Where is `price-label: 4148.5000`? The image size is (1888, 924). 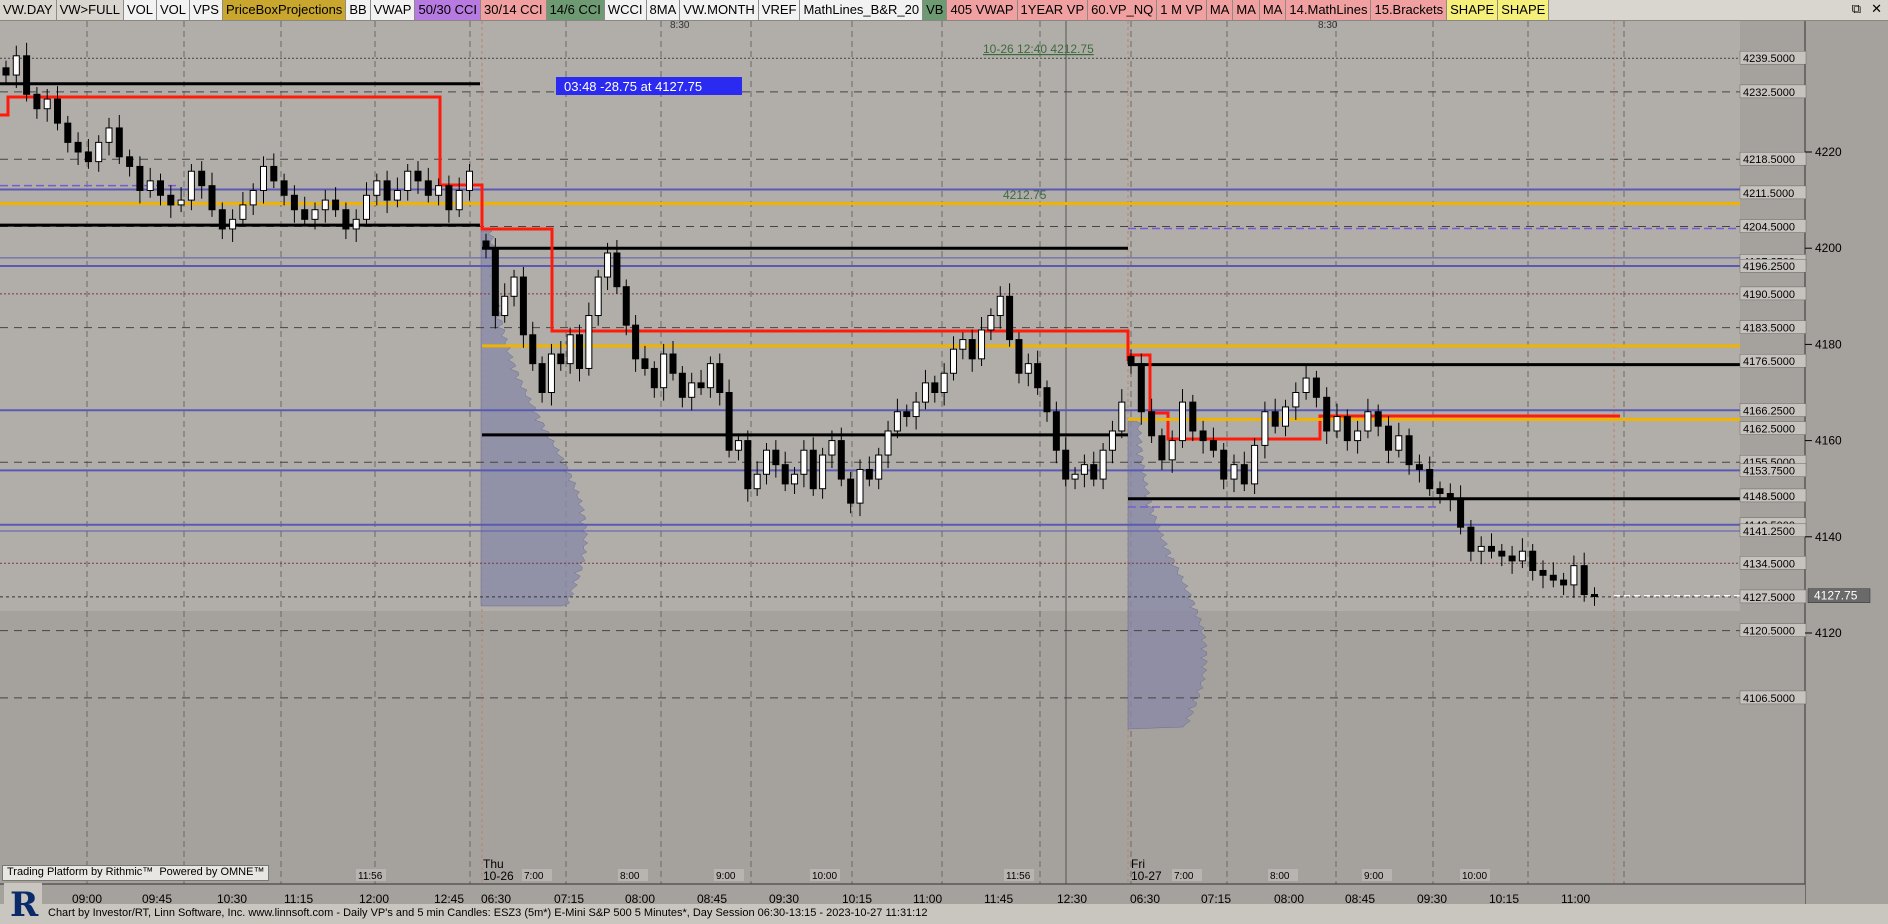 price-label: 4148.5000 is located at coordinates (1769, 497).